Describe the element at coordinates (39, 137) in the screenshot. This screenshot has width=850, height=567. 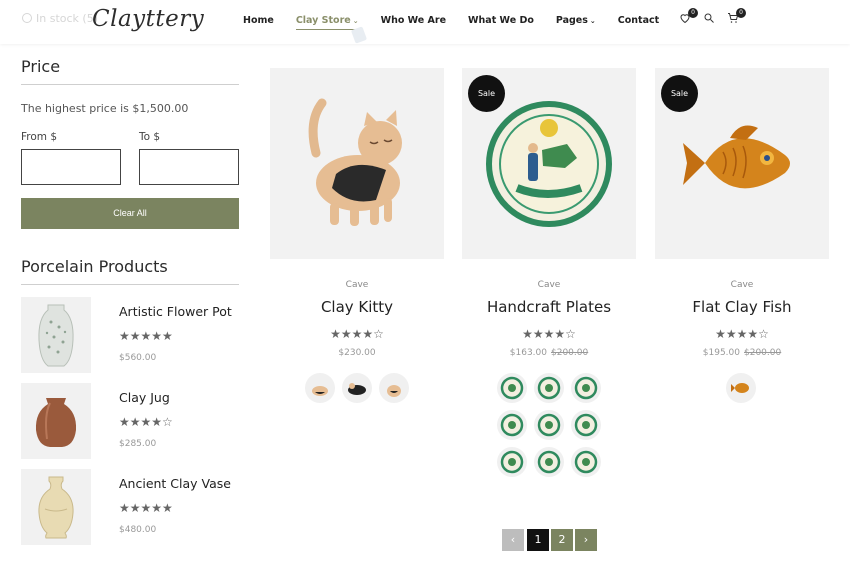
I see `price-from-label: From $` at that location.